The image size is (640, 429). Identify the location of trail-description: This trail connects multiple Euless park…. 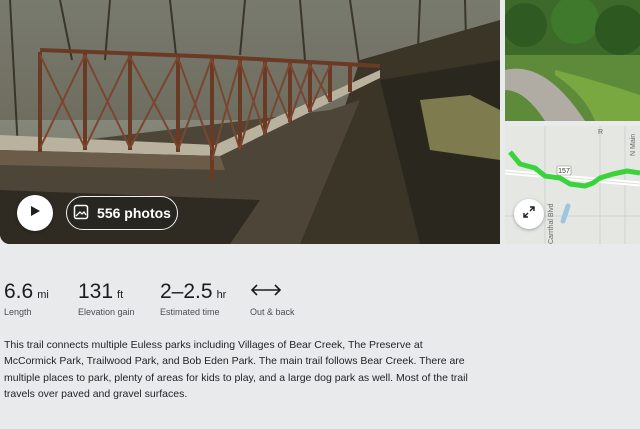
(236, 369).